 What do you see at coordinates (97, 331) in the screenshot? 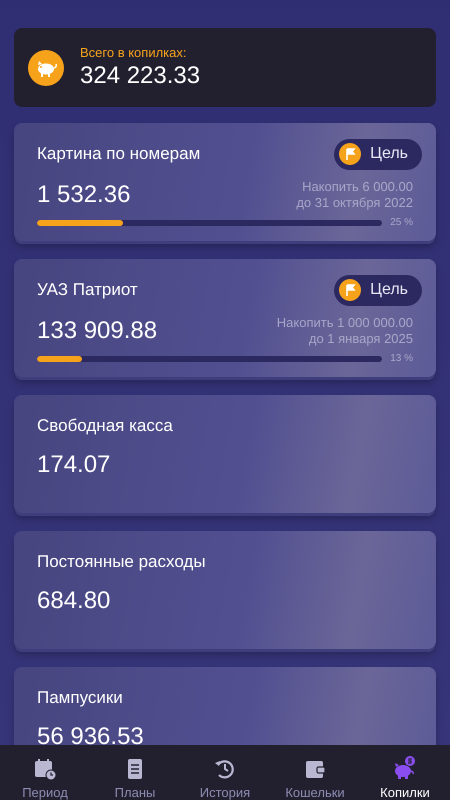
I see `jar-amount: 133 909.88` at bounding box center [97, 331].